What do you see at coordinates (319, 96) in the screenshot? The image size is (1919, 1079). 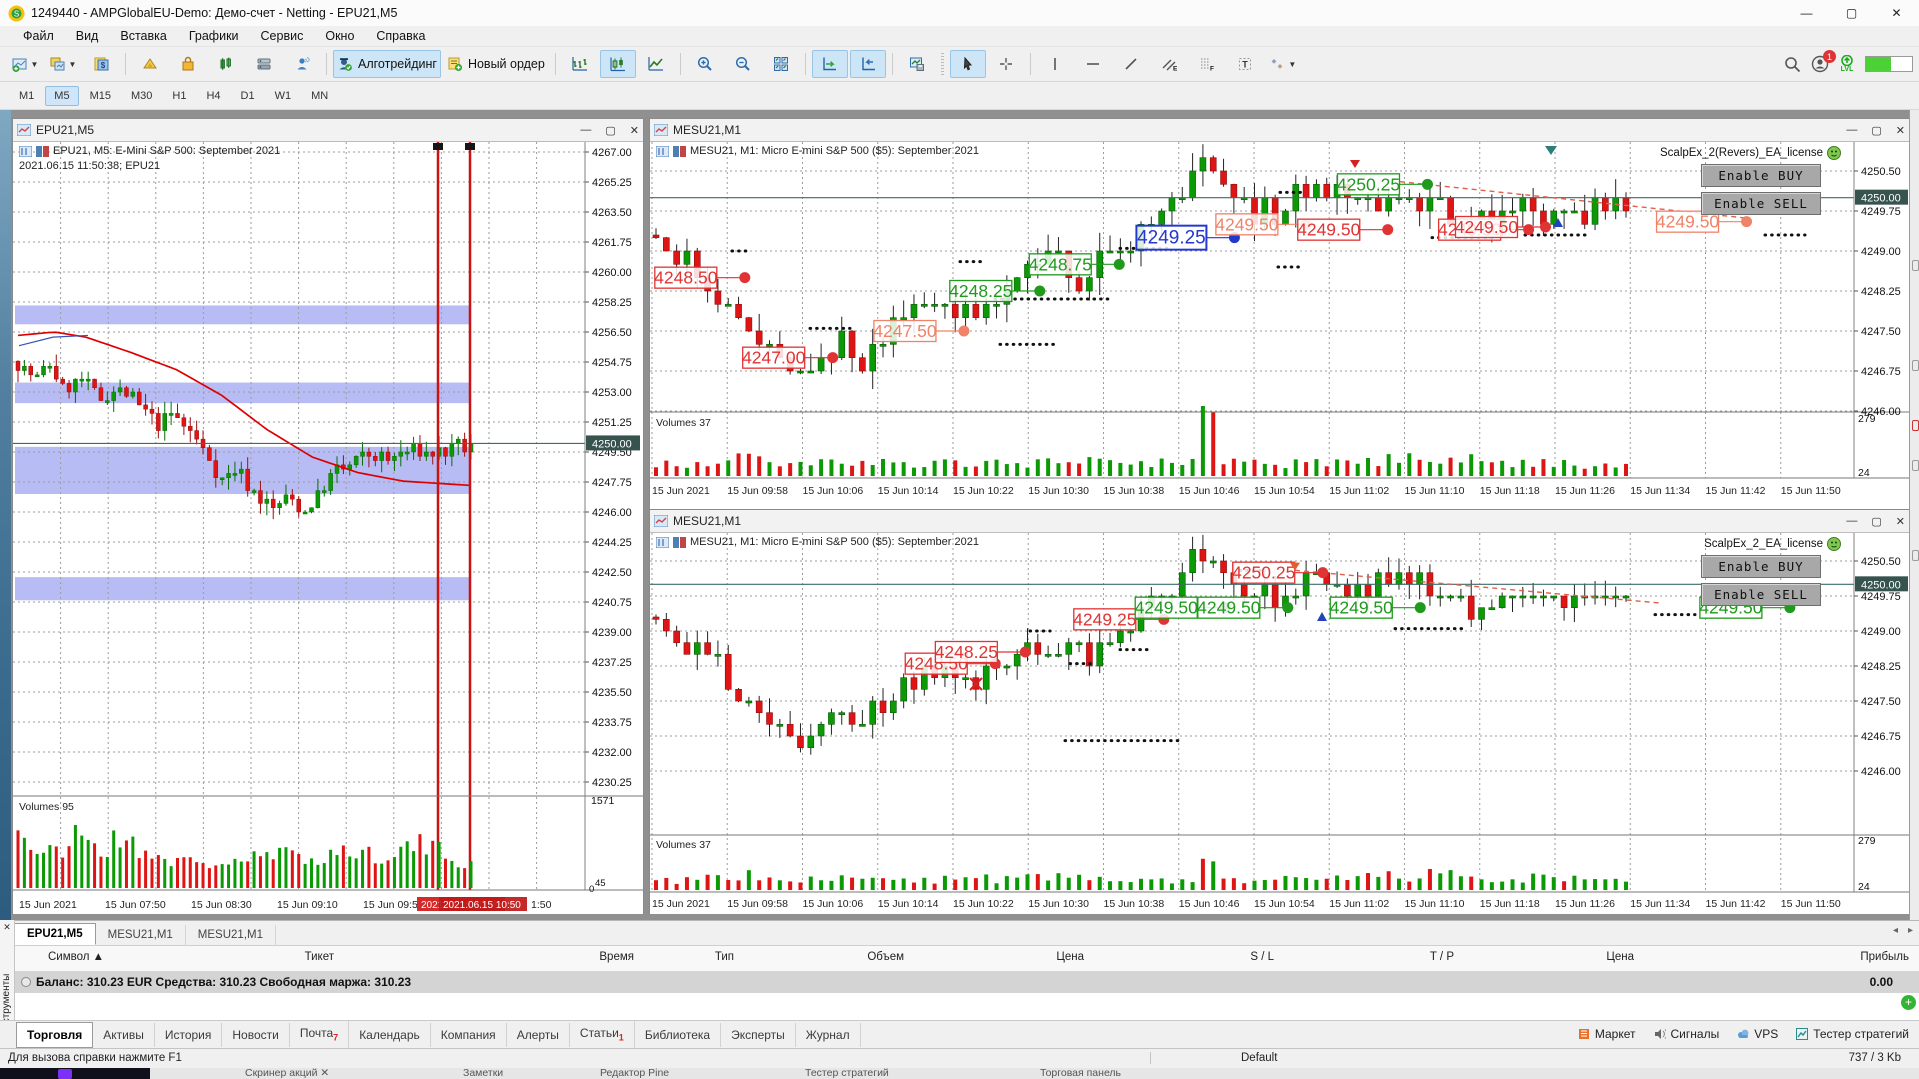 I see `timeframe-MN: MN` at bounding box center [319, 96].